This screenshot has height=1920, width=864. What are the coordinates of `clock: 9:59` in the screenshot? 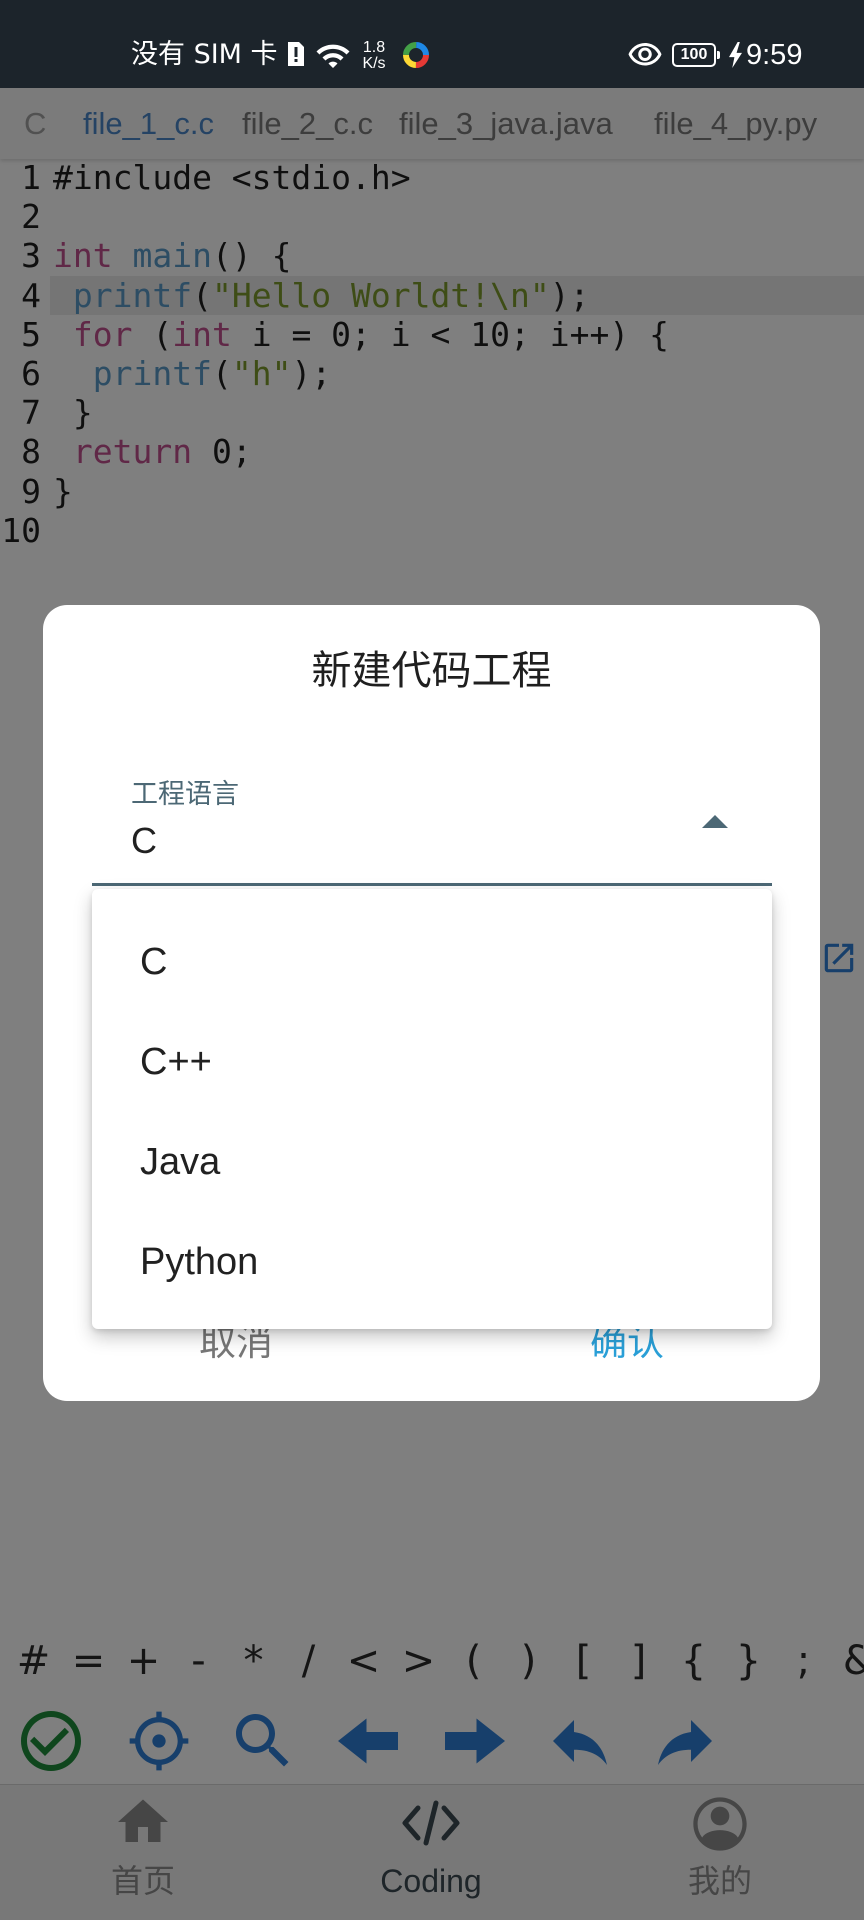 It's located at (774, 55).